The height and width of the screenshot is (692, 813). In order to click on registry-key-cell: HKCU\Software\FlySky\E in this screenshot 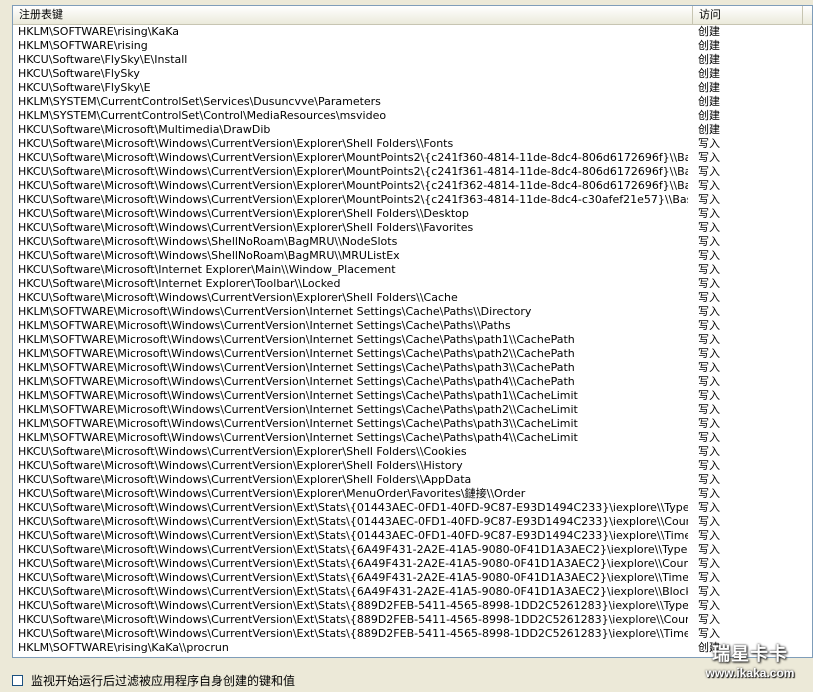, I will do `click(84, 87)`.